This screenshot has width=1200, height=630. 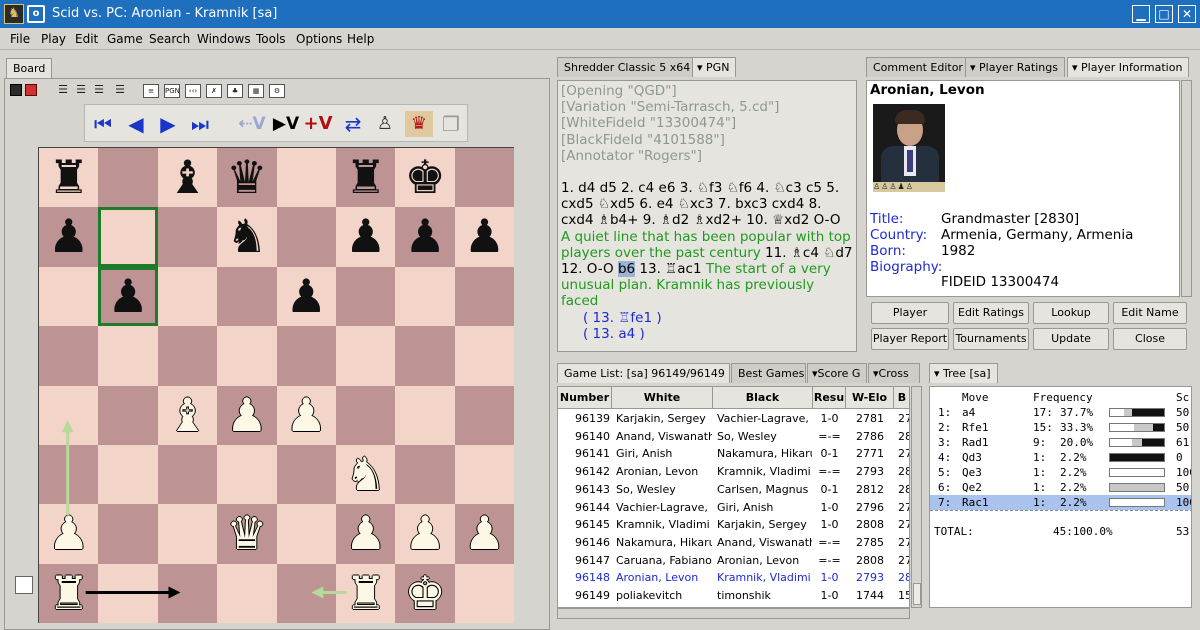 What do you see at coordinates (425, 296) in the screenshot?
I see `square-g6` at bounding box center [425, 296].